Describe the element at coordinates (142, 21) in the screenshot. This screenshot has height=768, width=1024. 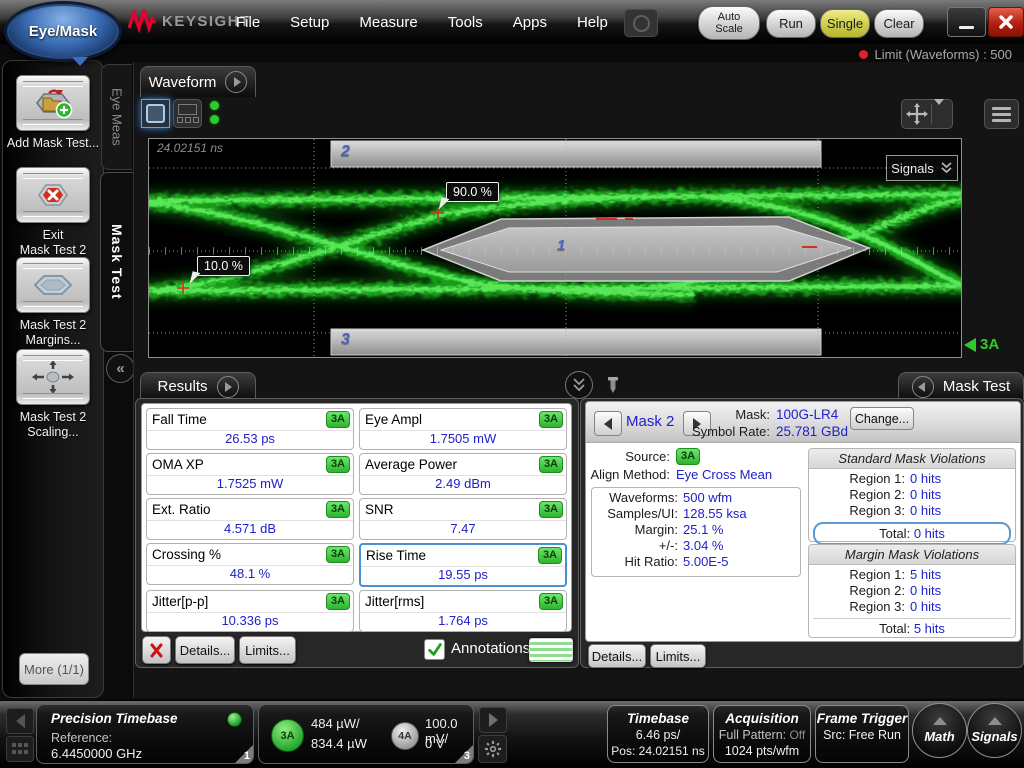
I see `keysight-spark-icon` at that location.